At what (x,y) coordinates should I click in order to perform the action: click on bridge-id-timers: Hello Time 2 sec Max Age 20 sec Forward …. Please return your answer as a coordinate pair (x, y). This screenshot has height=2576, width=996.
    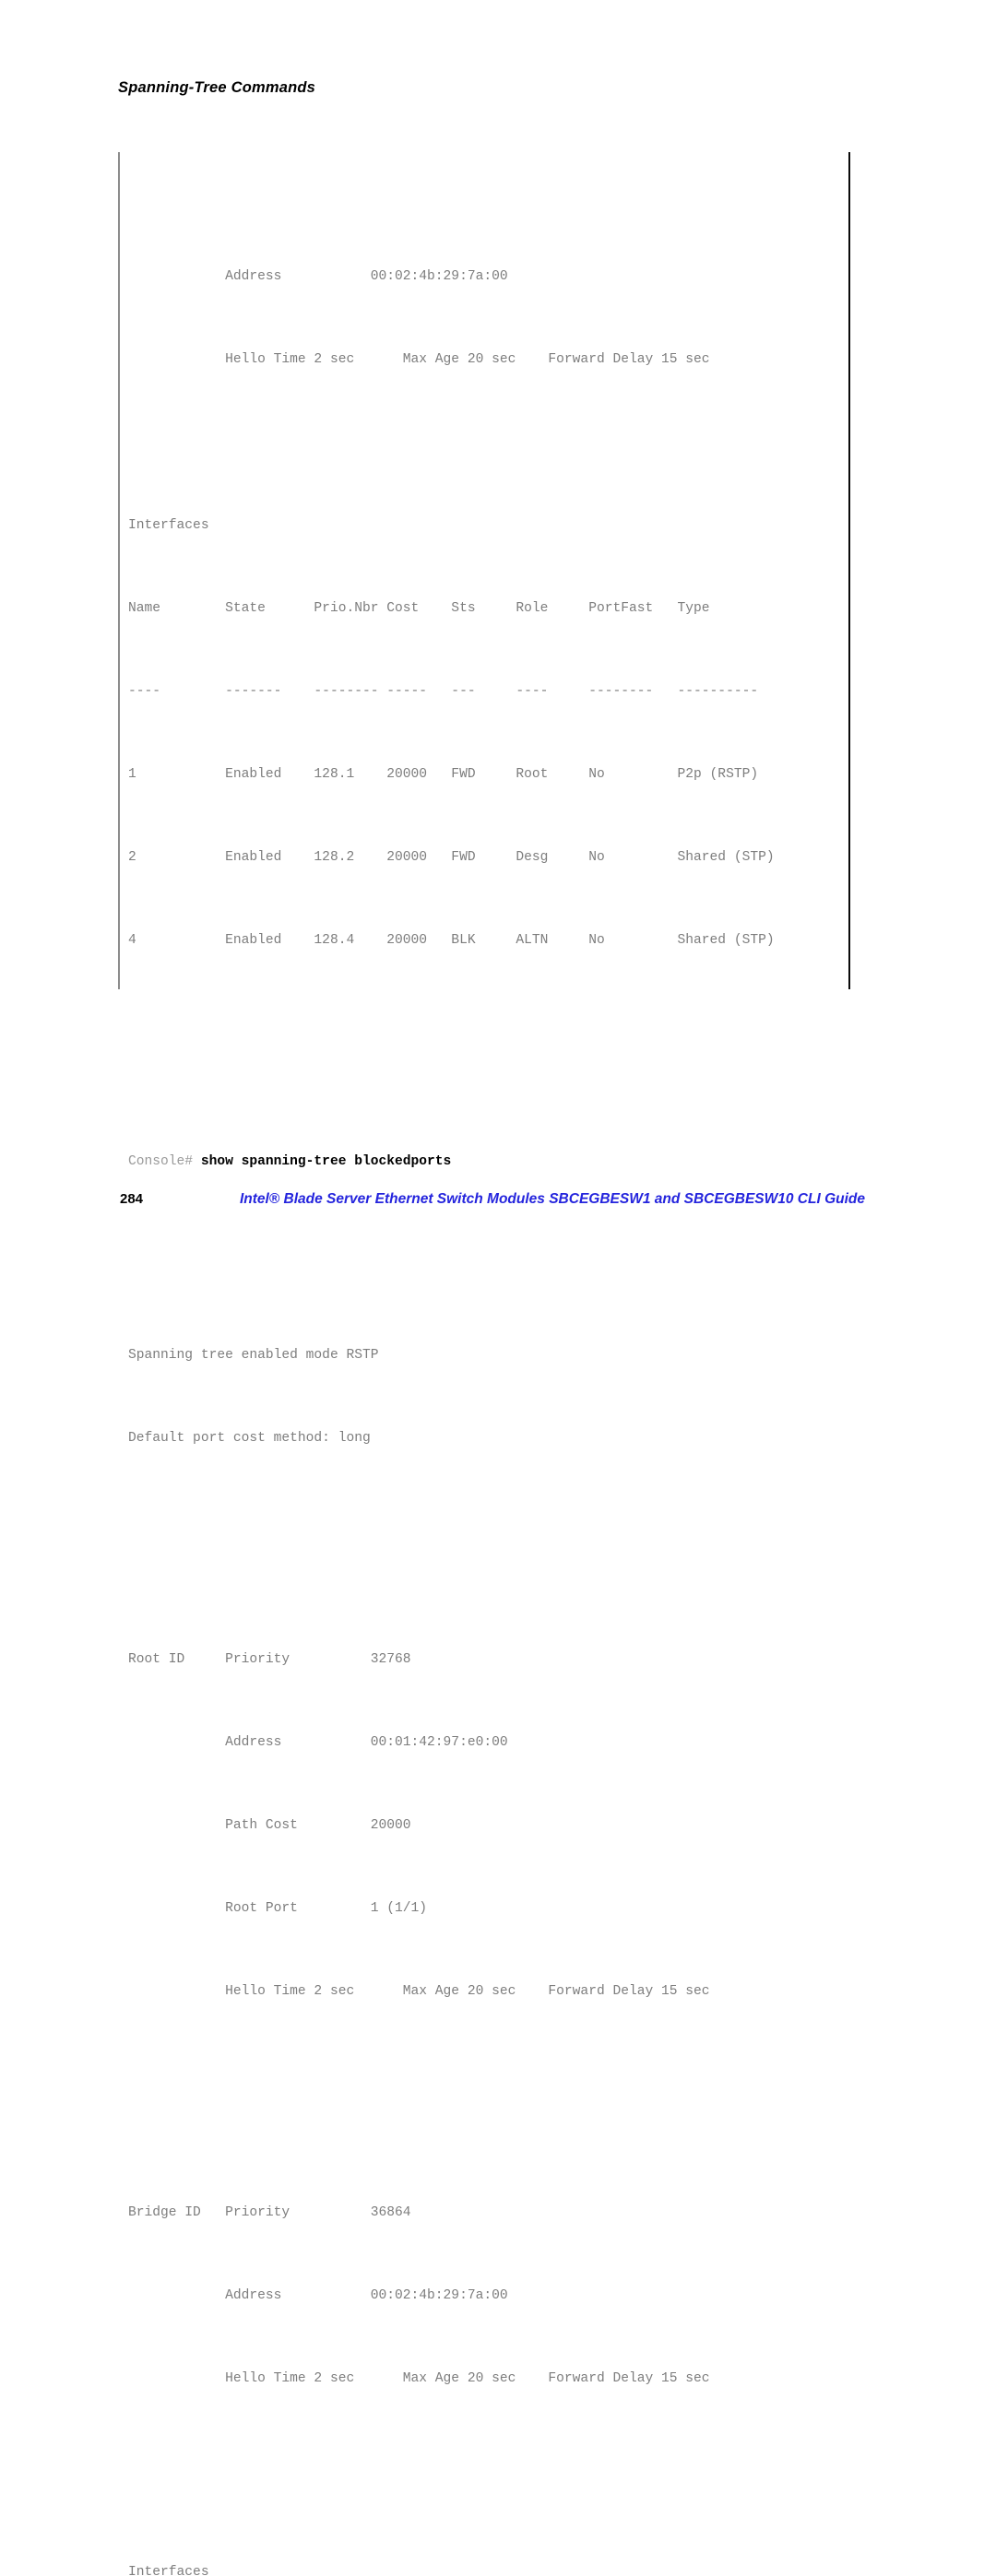
    Looking at the image, I should click on (419, 2378).